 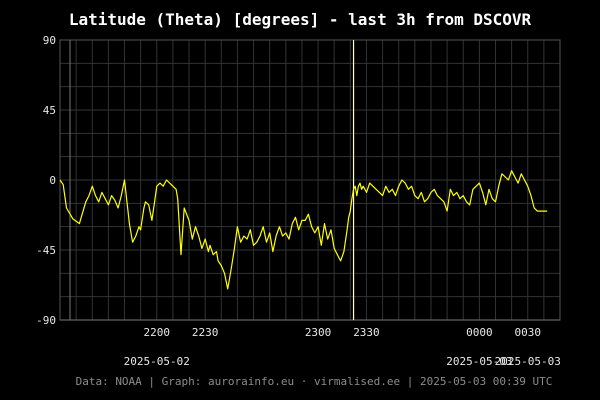 I want to click on y-tick-label: 45, so click(x=49, y=110).